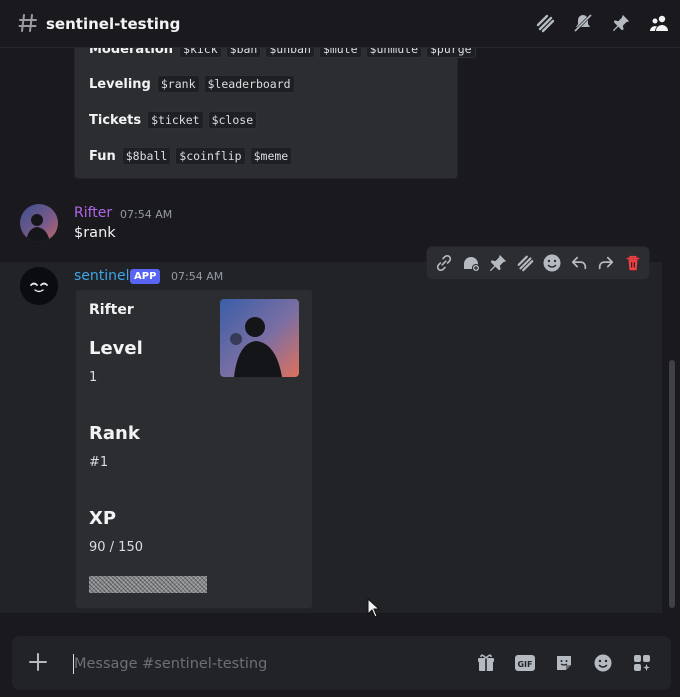 This screenshot has height=697, width=680. What do you see at coordinates (642, 663) in the screenshot?
I see `apps-icon` at bounding box center [642, 663].